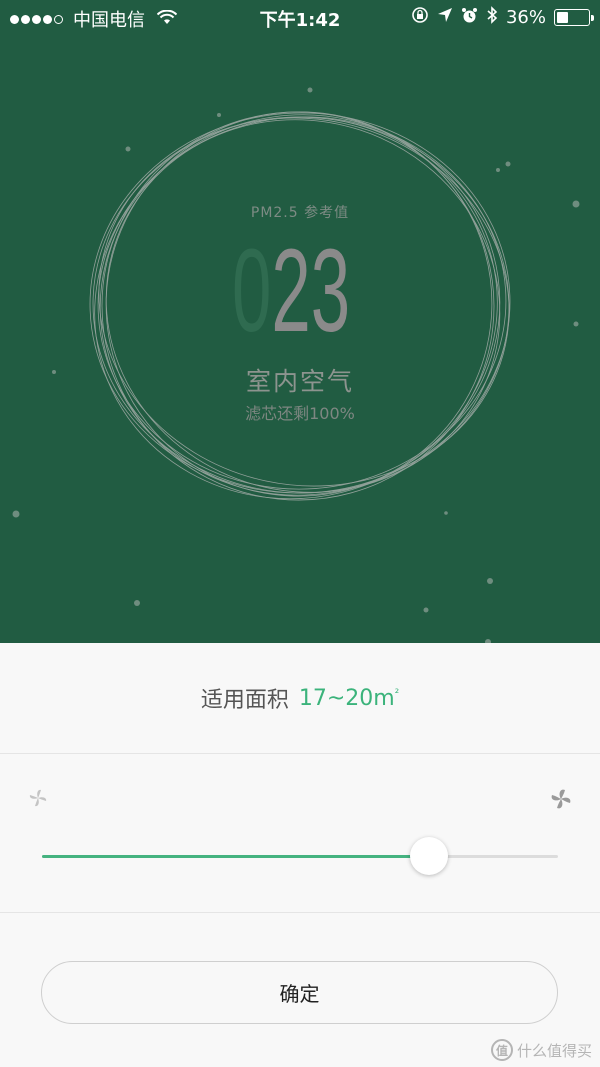 This screenshot has width=600, height=1067. I want to click on fan-speed-slider, so click(300, 856).